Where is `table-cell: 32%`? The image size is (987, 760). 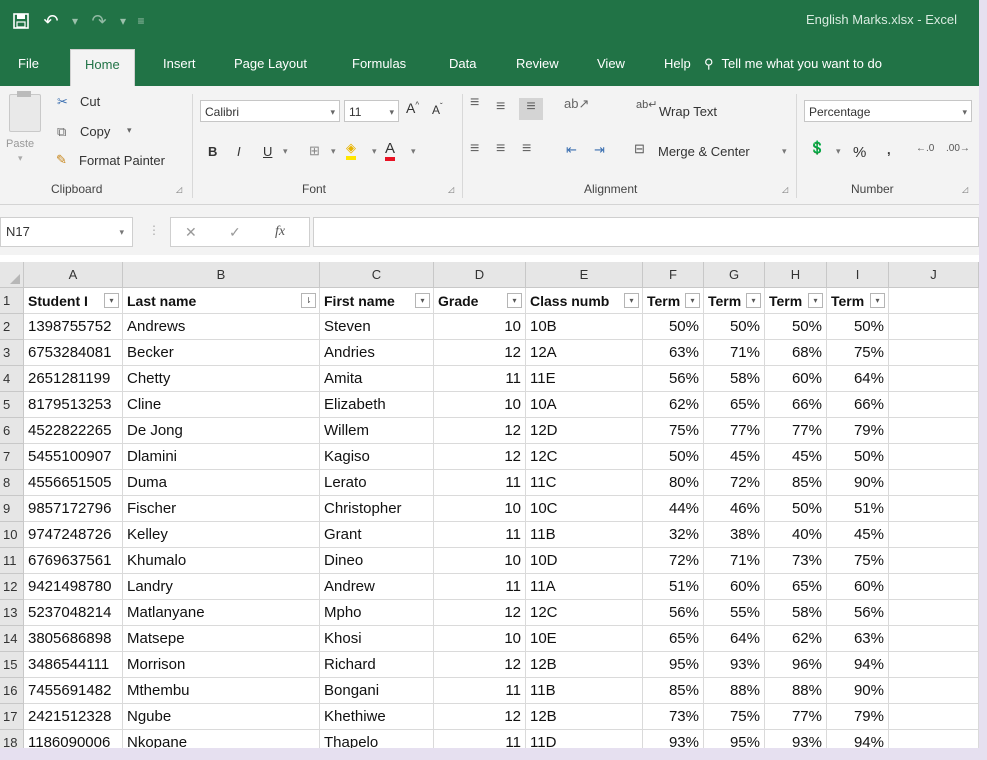 table-cell: 32% is located at coordinates (673, 535).